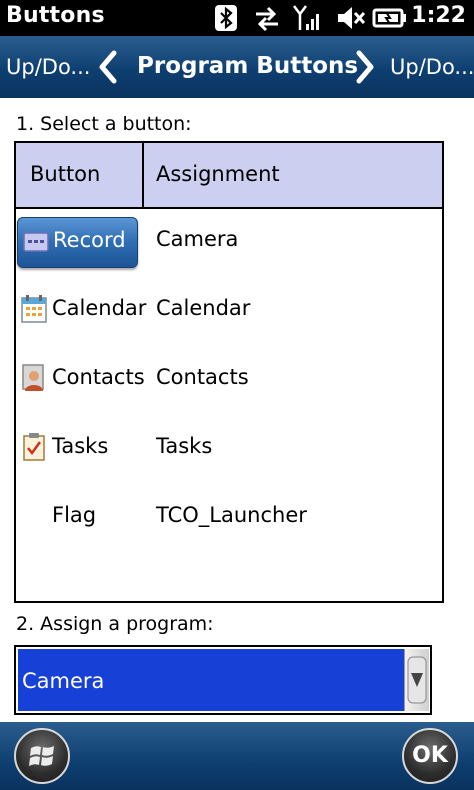 Image resolution: width=474 pixels, height=790 pixels. What do you see at coordinates (143, 175) in the screenshot?
I see `column-divider` at bounding box center [143, 175].